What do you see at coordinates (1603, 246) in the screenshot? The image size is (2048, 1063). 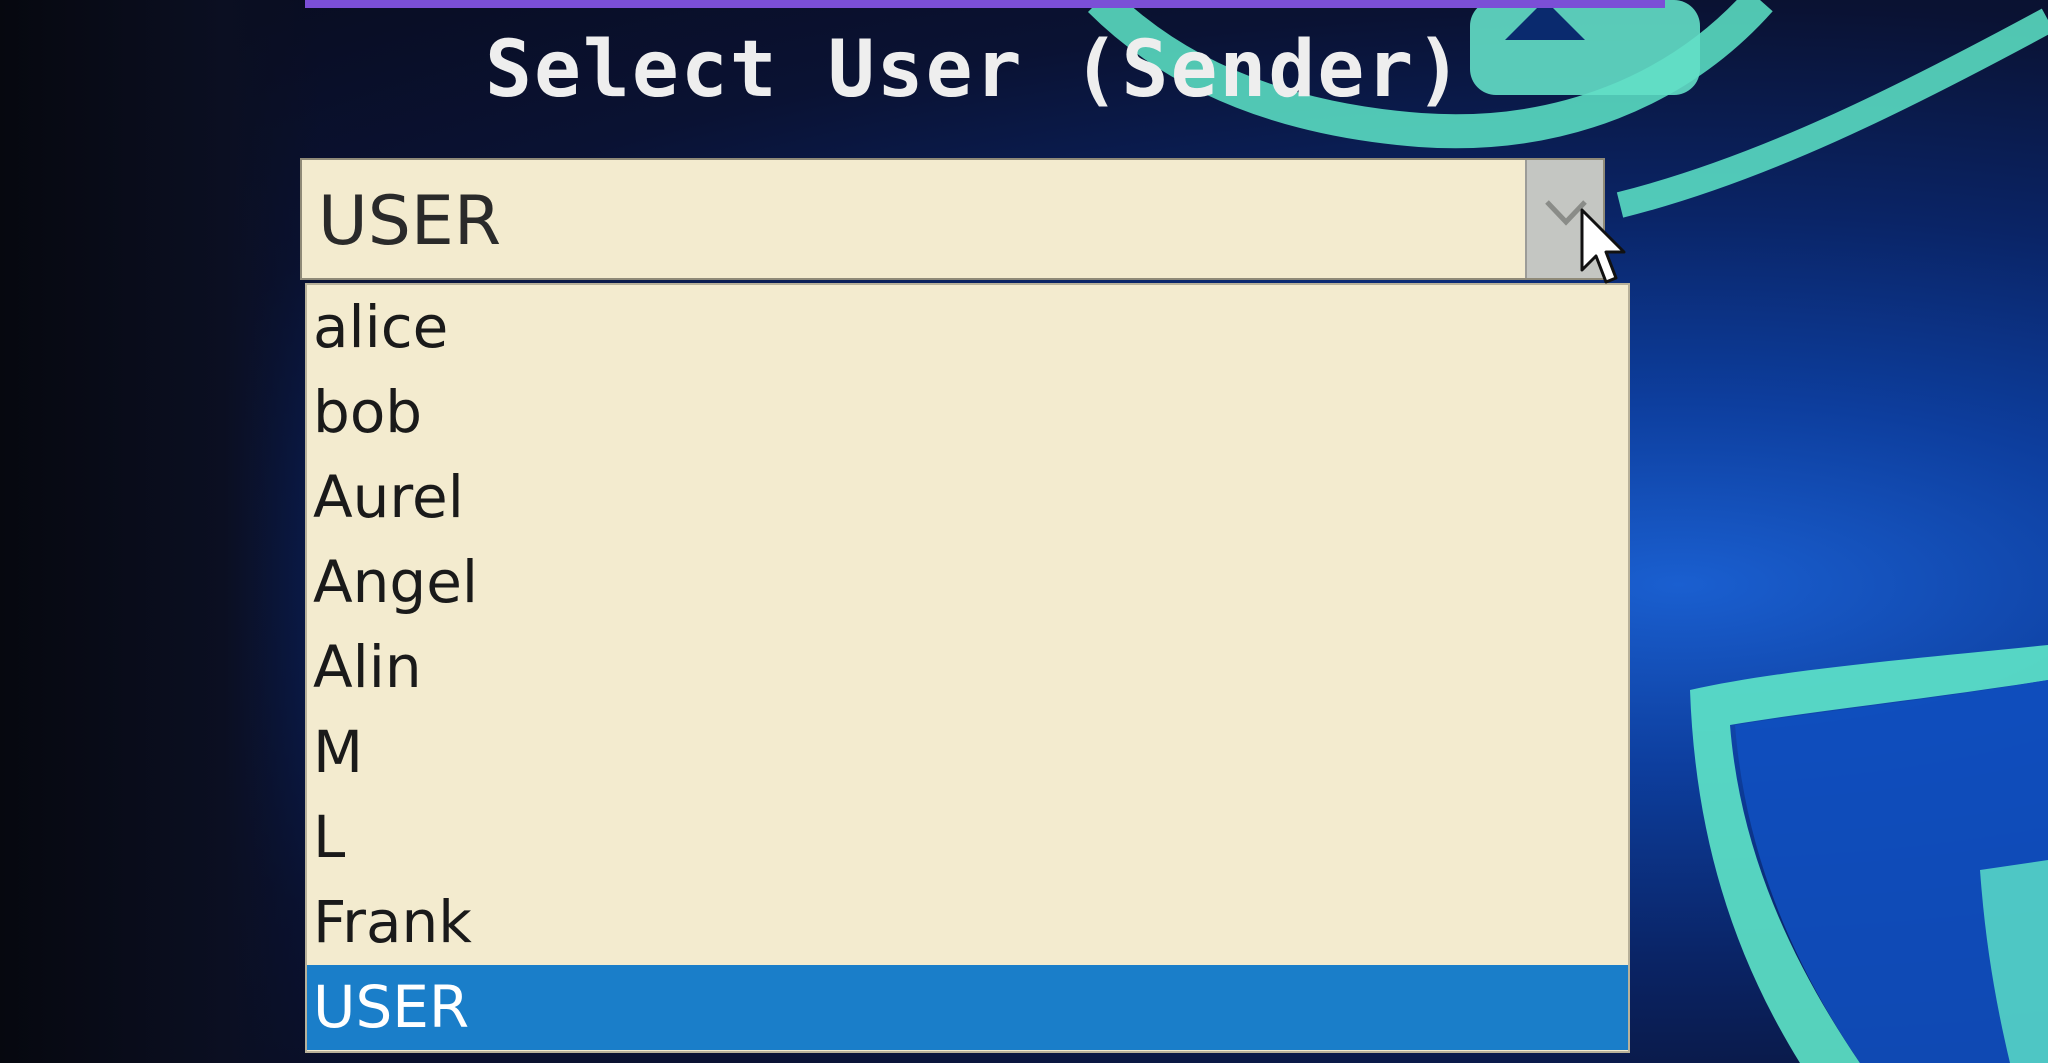 I see `mouse-pointer-icon` at bounding box center [1603, 246].